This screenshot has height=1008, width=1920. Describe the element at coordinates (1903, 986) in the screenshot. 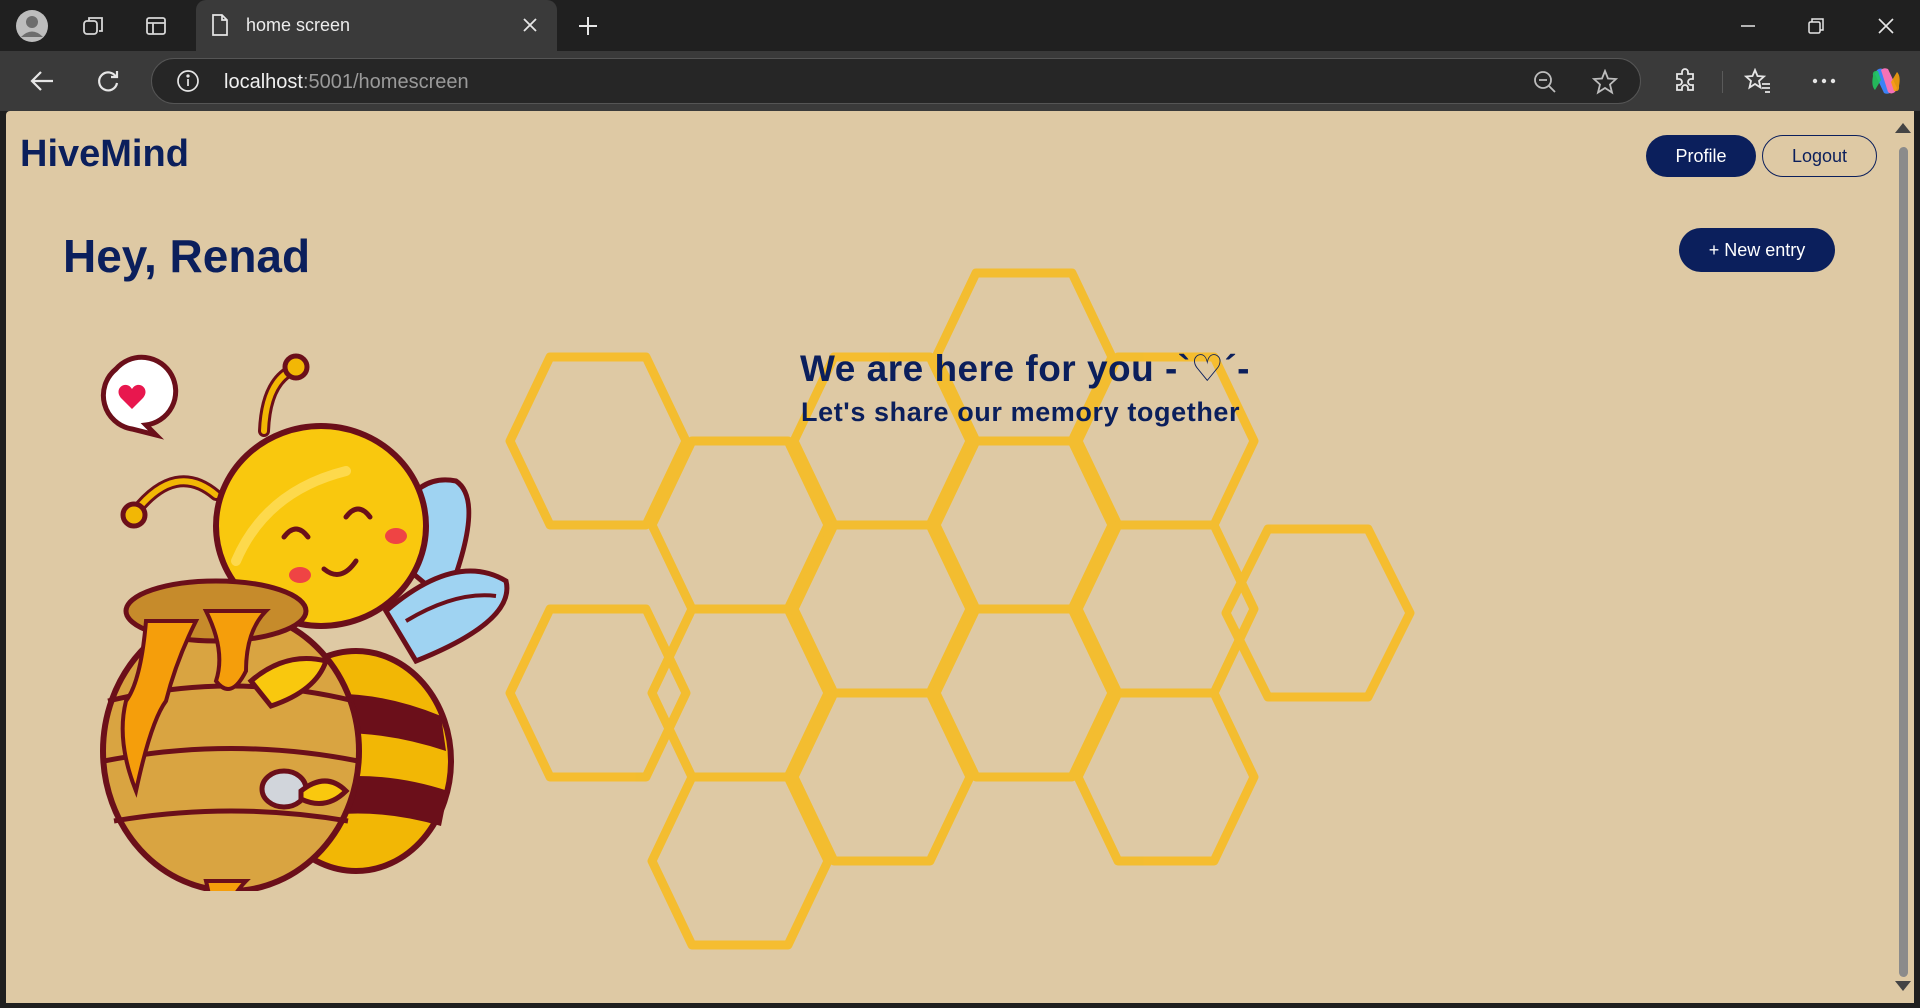

I see `scroll-down-arrow-icon` at that location.